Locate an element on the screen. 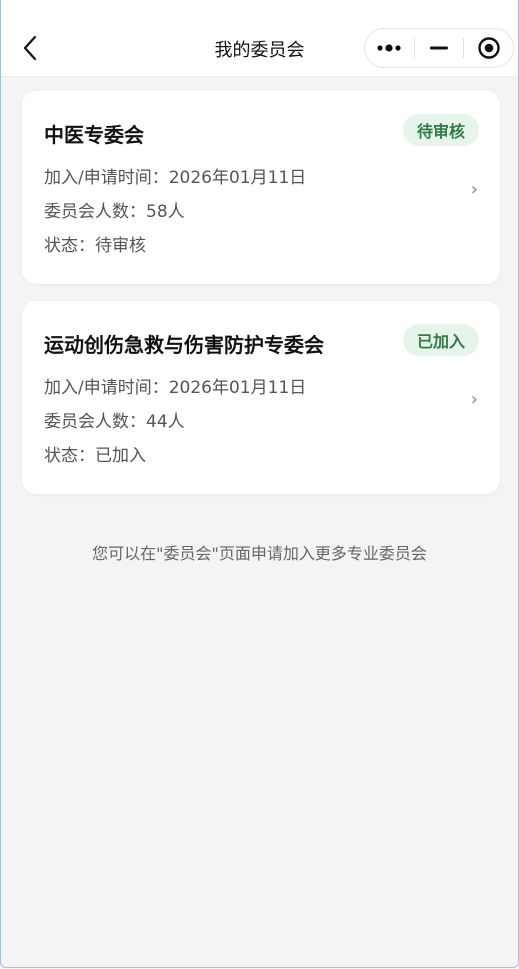 The image size is (519, 969). nav-bar: 我的委员会 is located at coordinates (259, 38).